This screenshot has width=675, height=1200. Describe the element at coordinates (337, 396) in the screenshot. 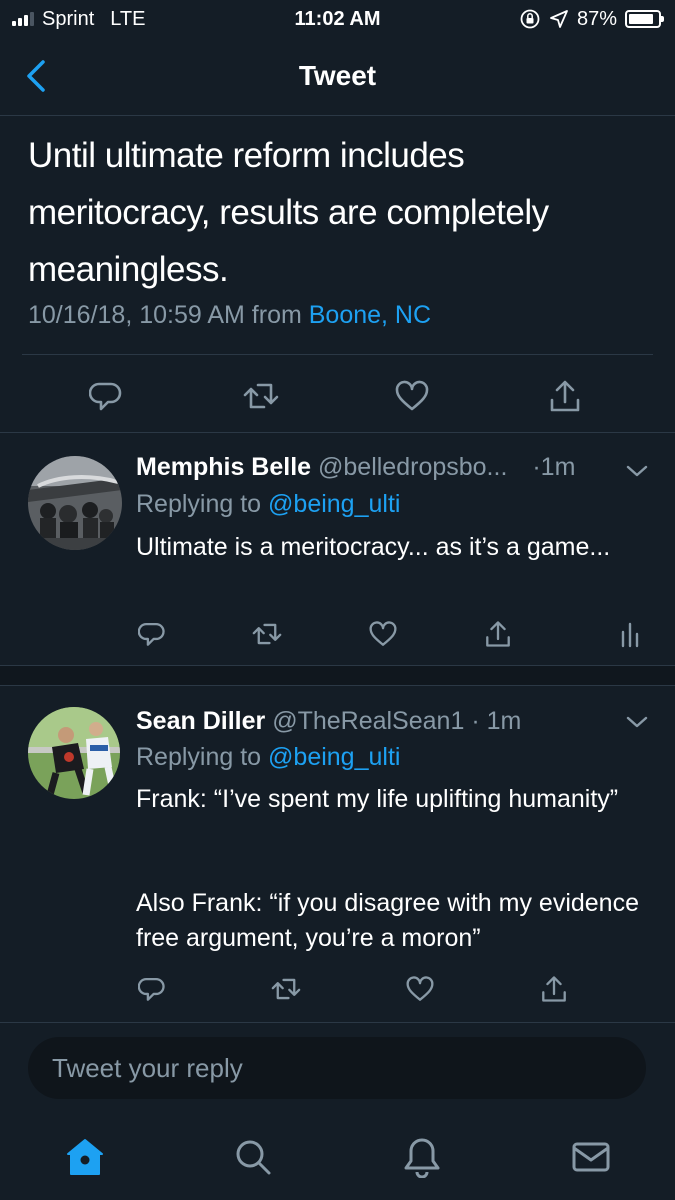

I see `tweet-actions` at that location.